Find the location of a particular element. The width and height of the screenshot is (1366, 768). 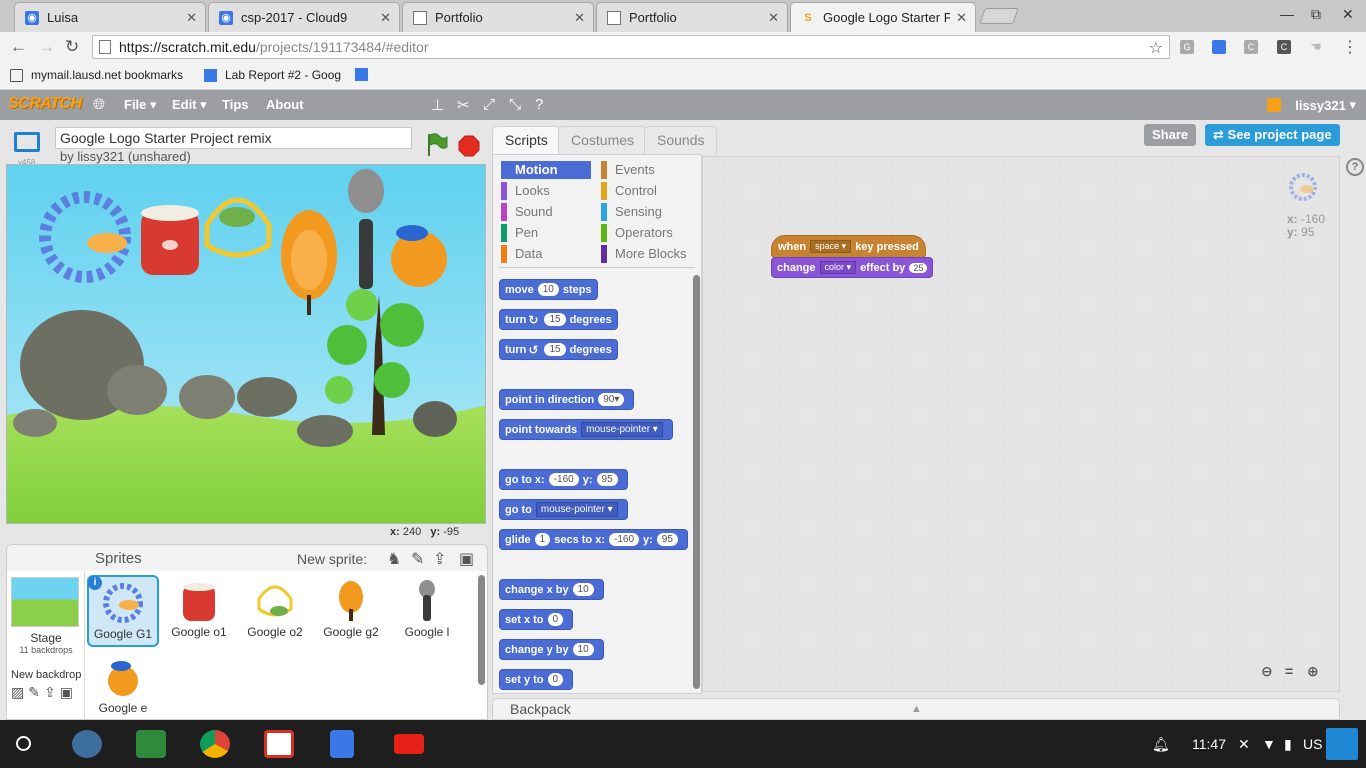

block-go-to-xy: go to x: -160 y: 95 is located at coordinates (563, 479).